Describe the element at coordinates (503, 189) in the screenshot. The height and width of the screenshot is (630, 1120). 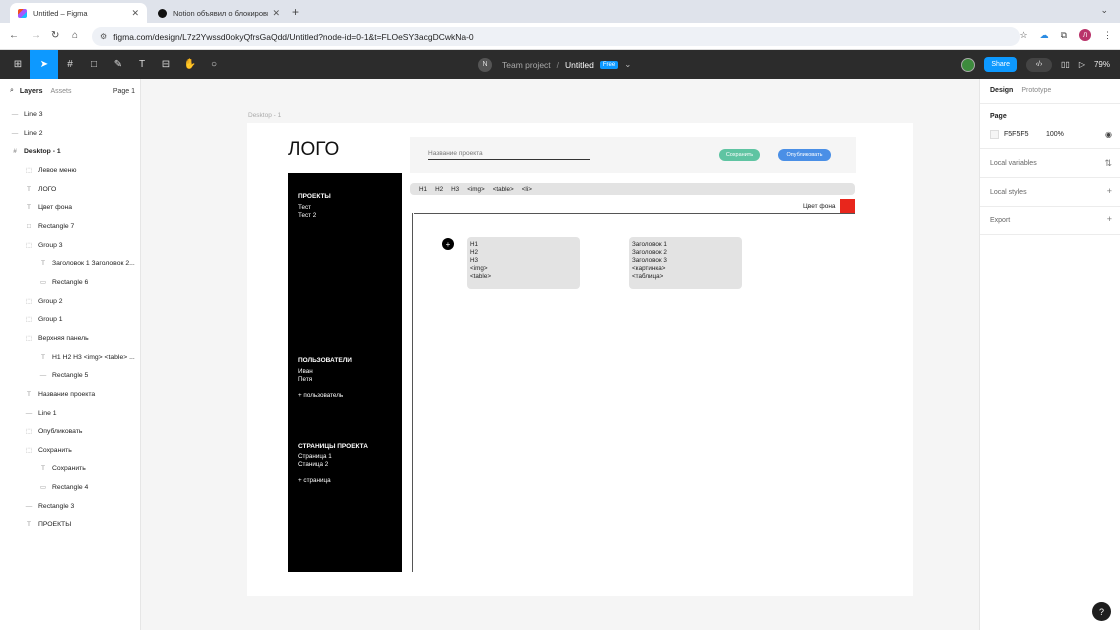
I see `tag-table: <table>` at that location.